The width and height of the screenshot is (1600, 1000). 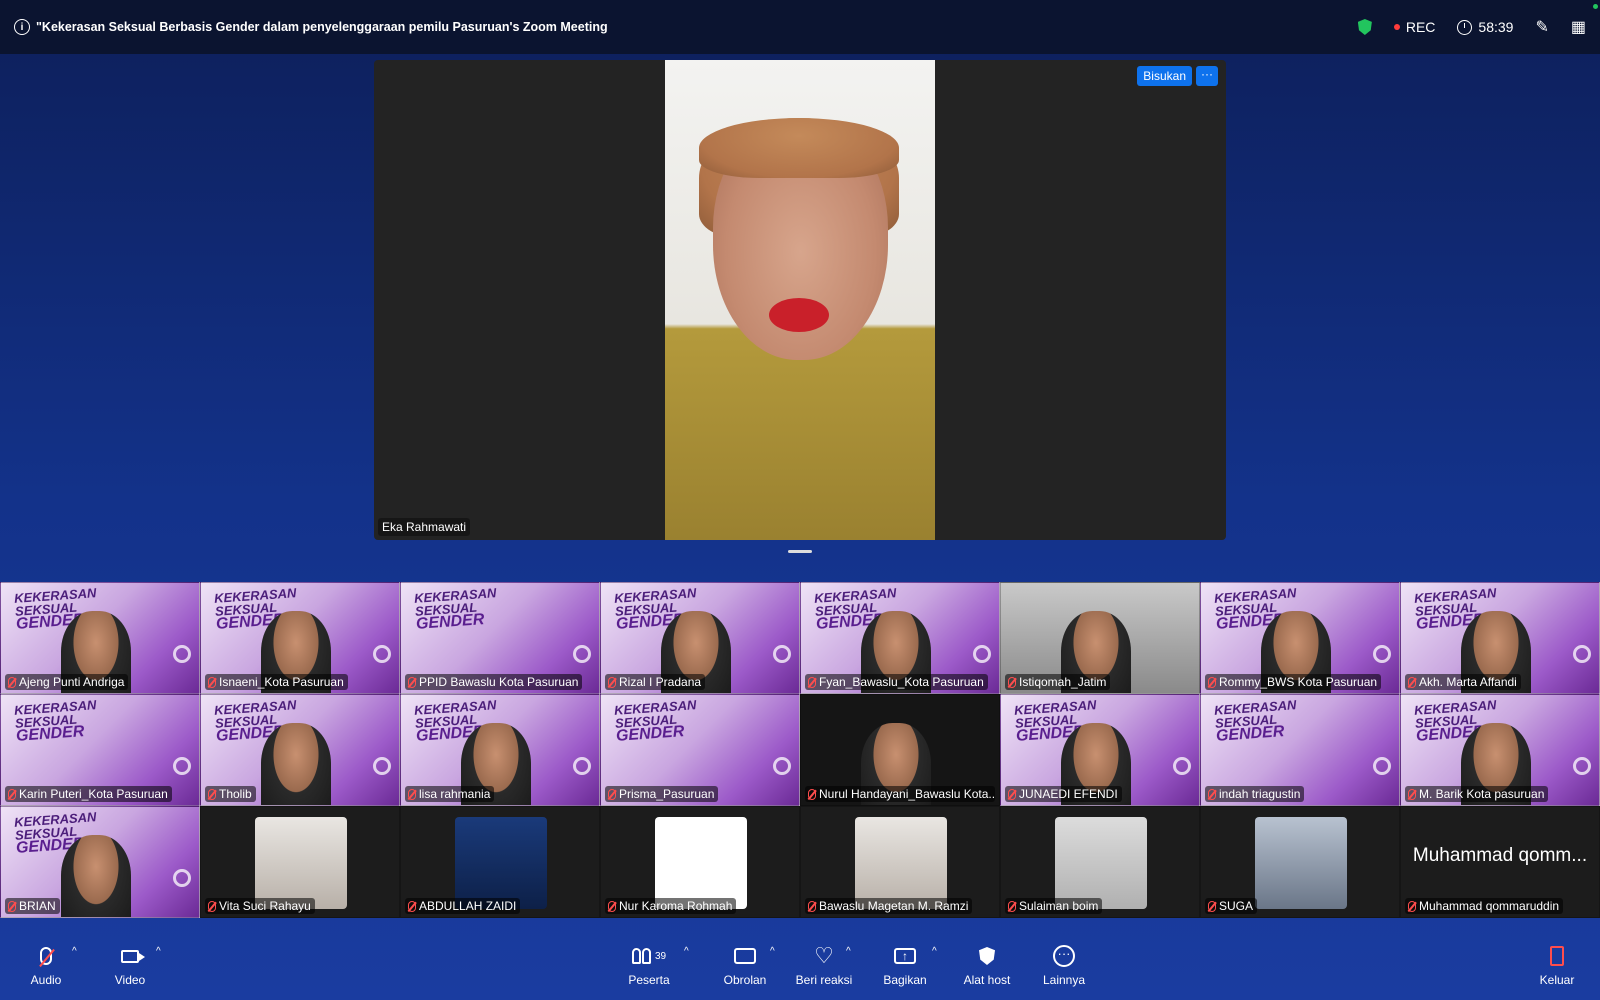 I want to click on video-options-caret-icon: ^, so click(x=158, y=951).